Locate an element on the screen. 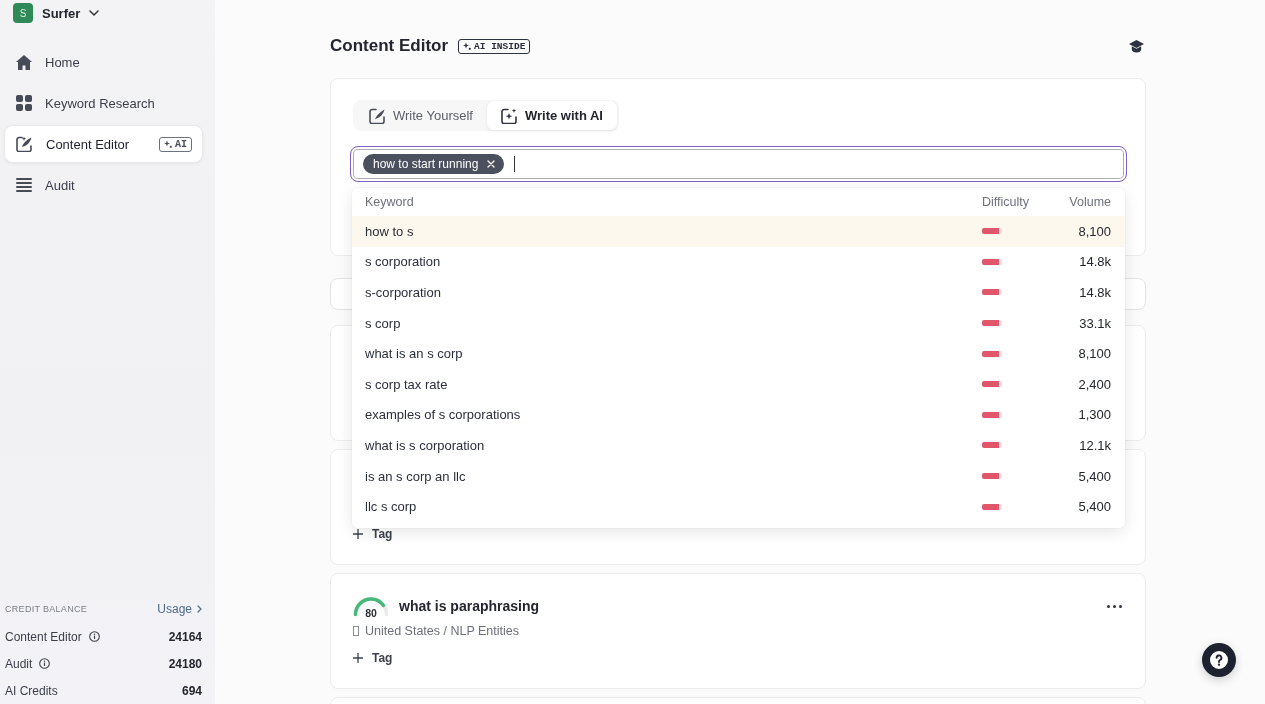 The width and height of the screenshot is (1265, 704). volume-cell-text: 12.1k is located at coordinates (1094, 445).